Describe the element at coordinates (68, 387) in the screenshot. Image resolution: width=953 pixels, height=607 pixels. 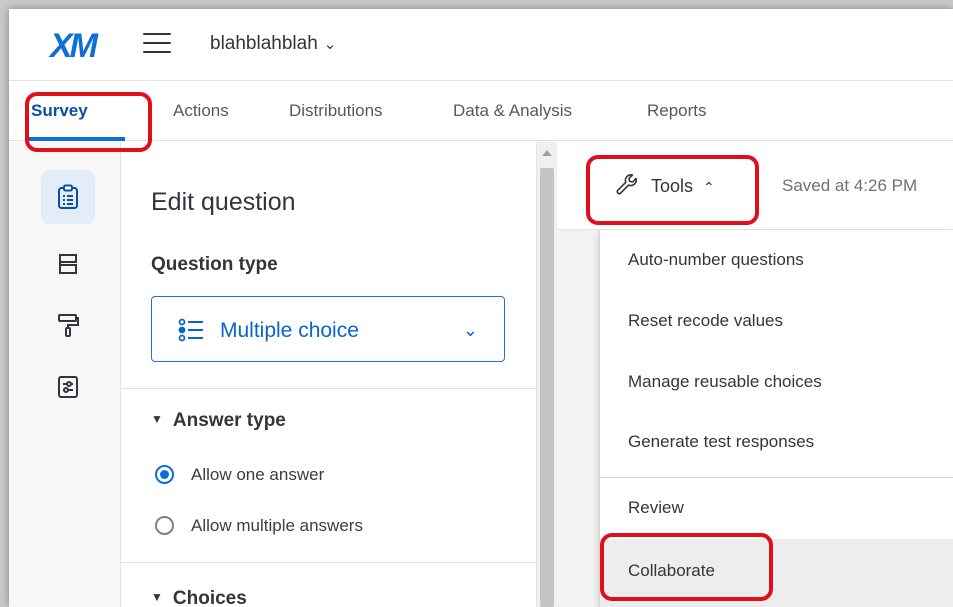
I see `options-sliders-icon` at that location.